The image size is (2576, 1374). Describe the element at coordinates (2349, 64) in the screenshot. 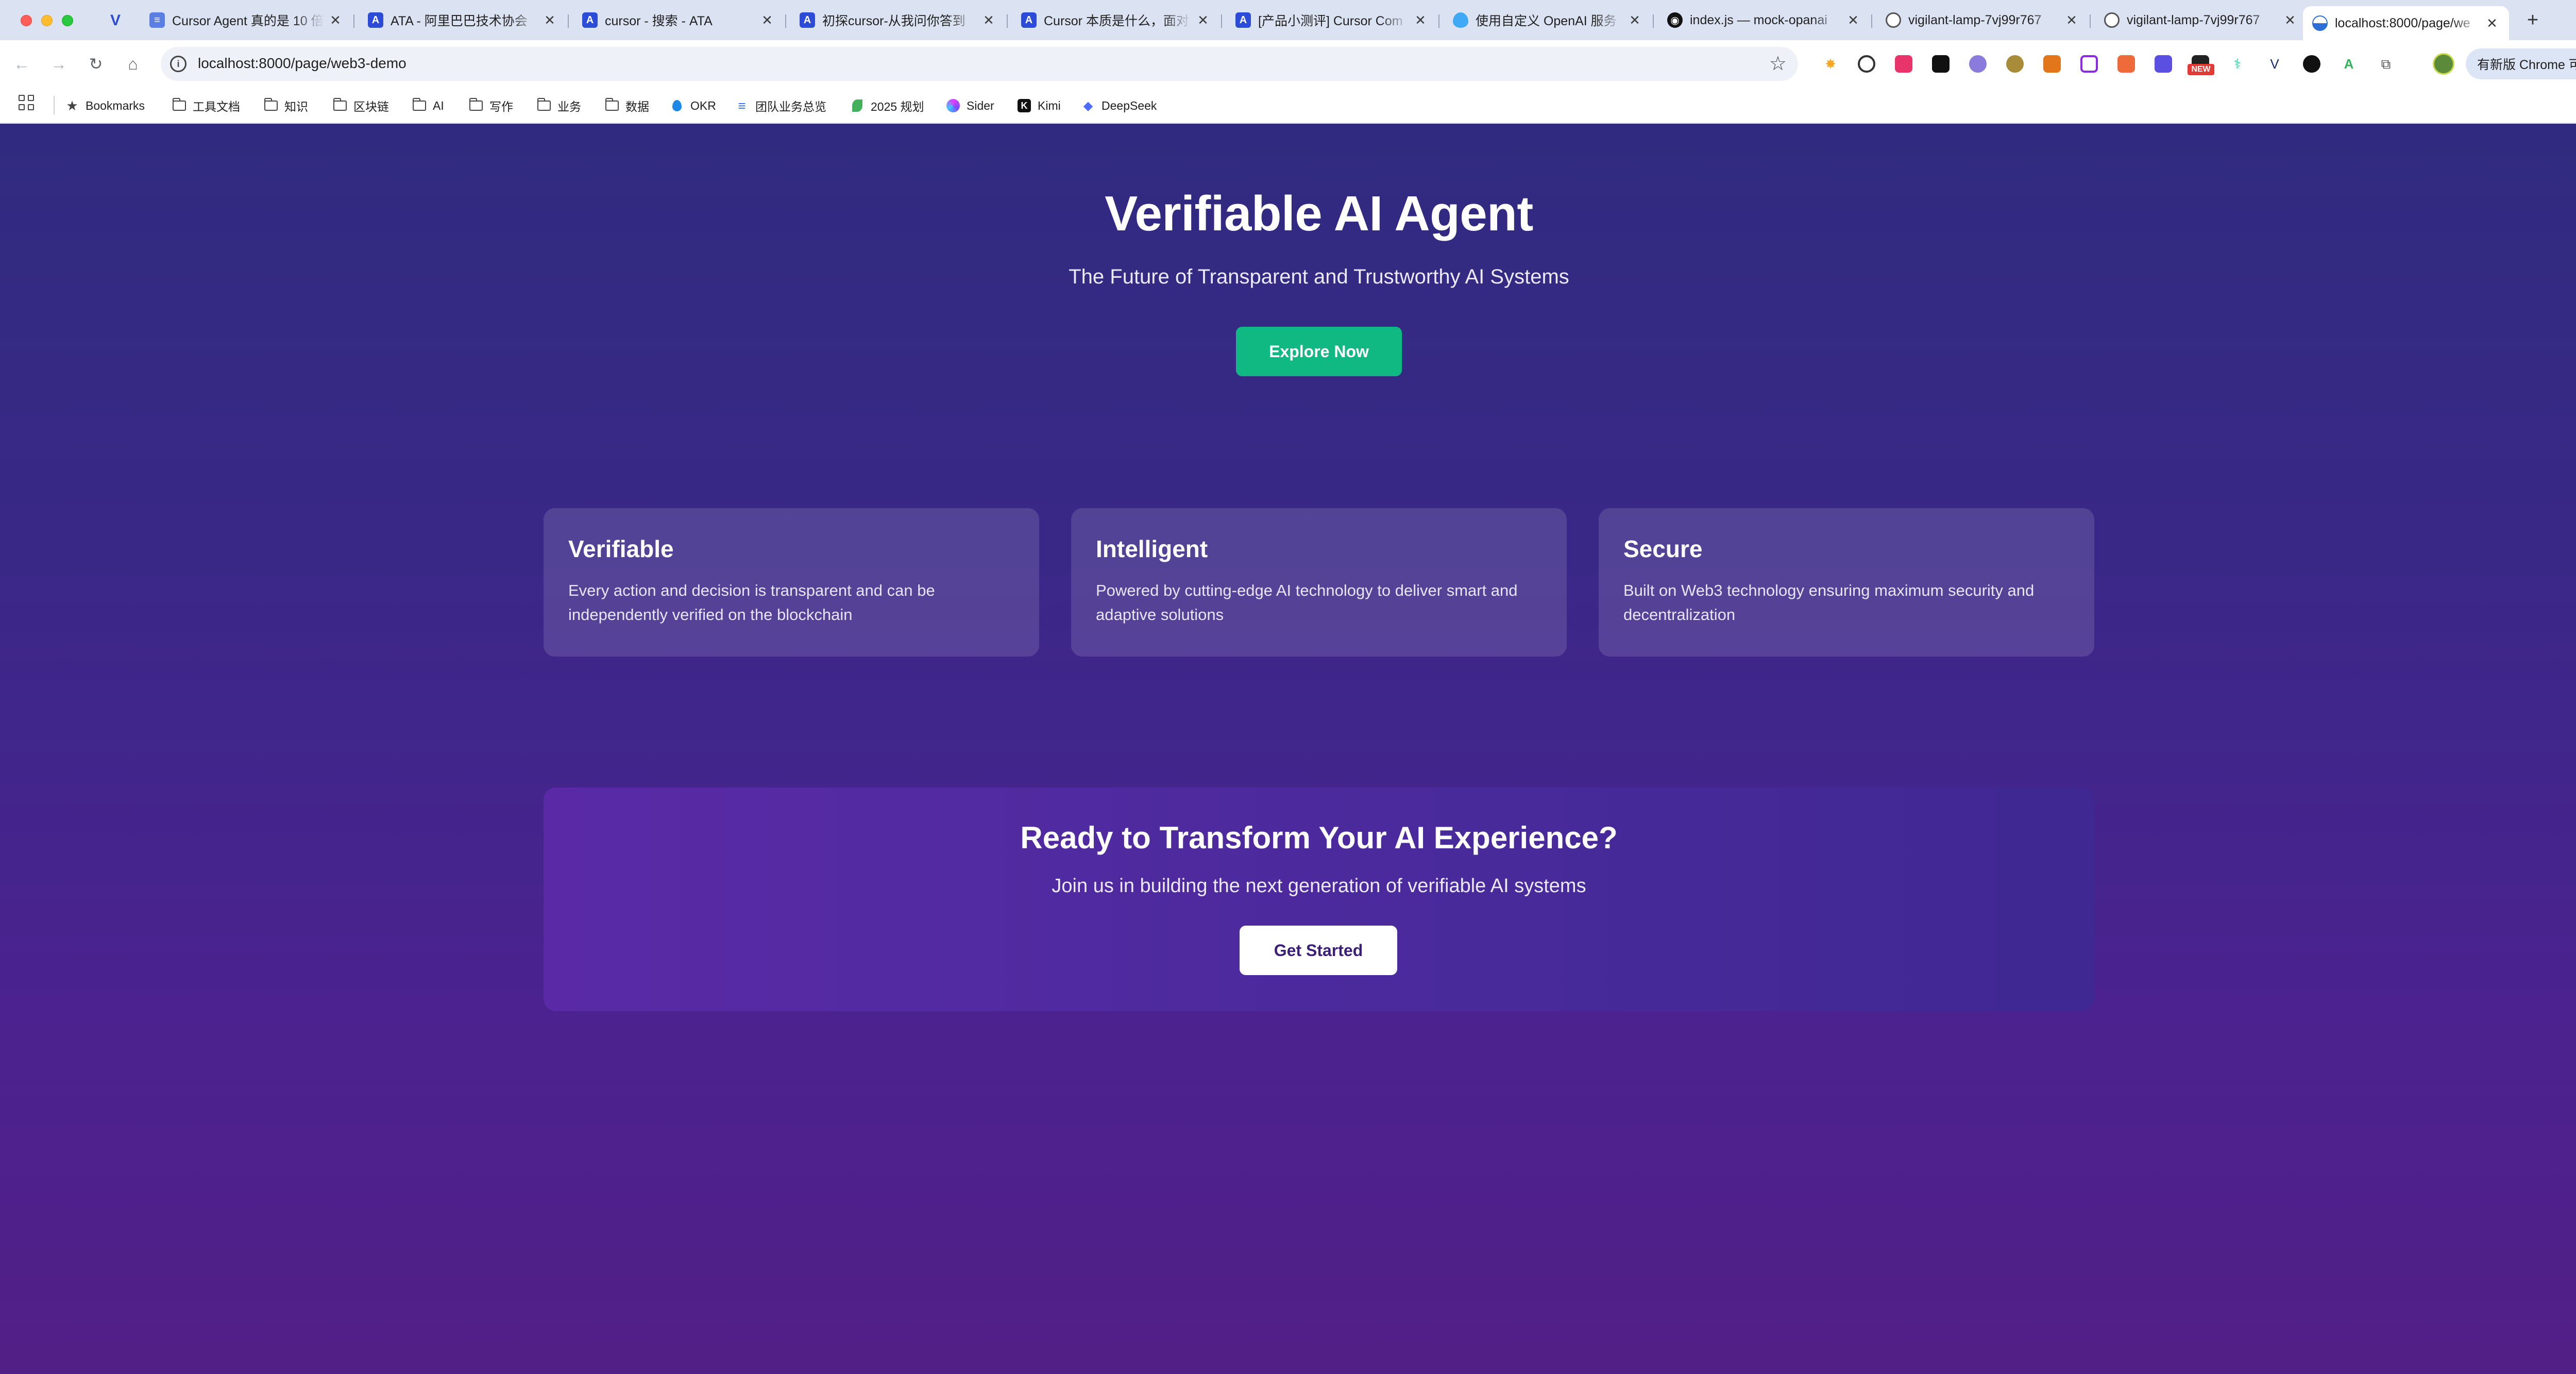

I see `a-extension-icon: A` at that location.